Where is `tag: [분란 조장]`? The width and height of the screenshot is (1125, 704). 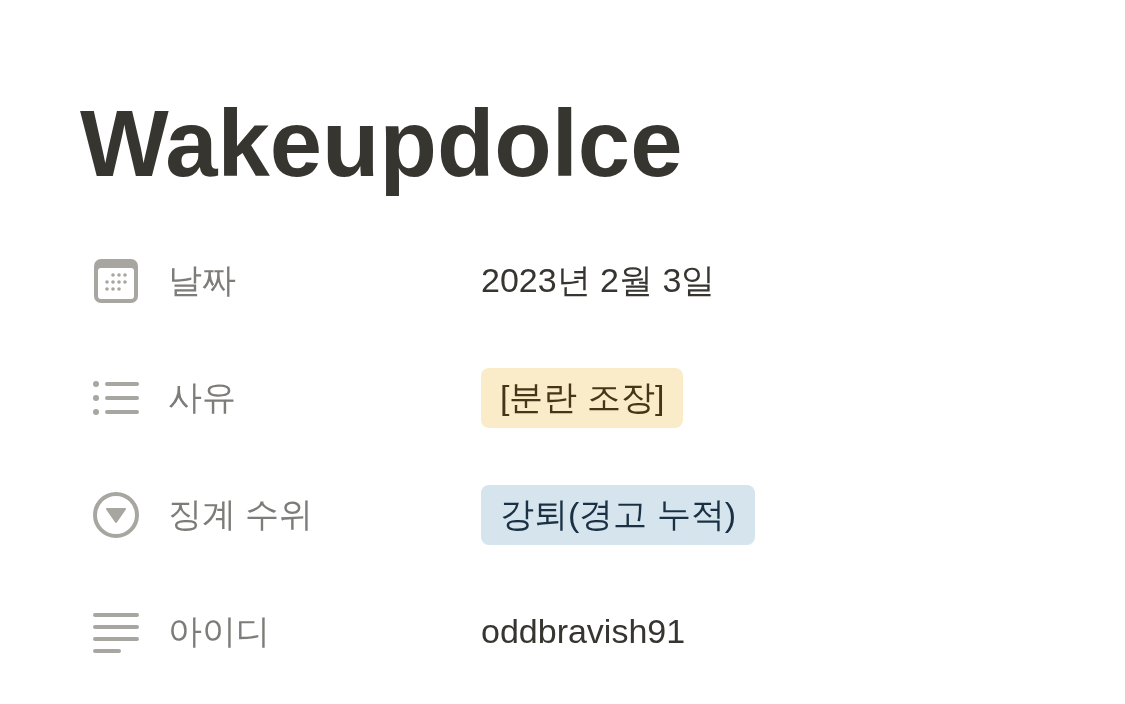 tag: [분란 조장] is located at coordinates (582, 397).